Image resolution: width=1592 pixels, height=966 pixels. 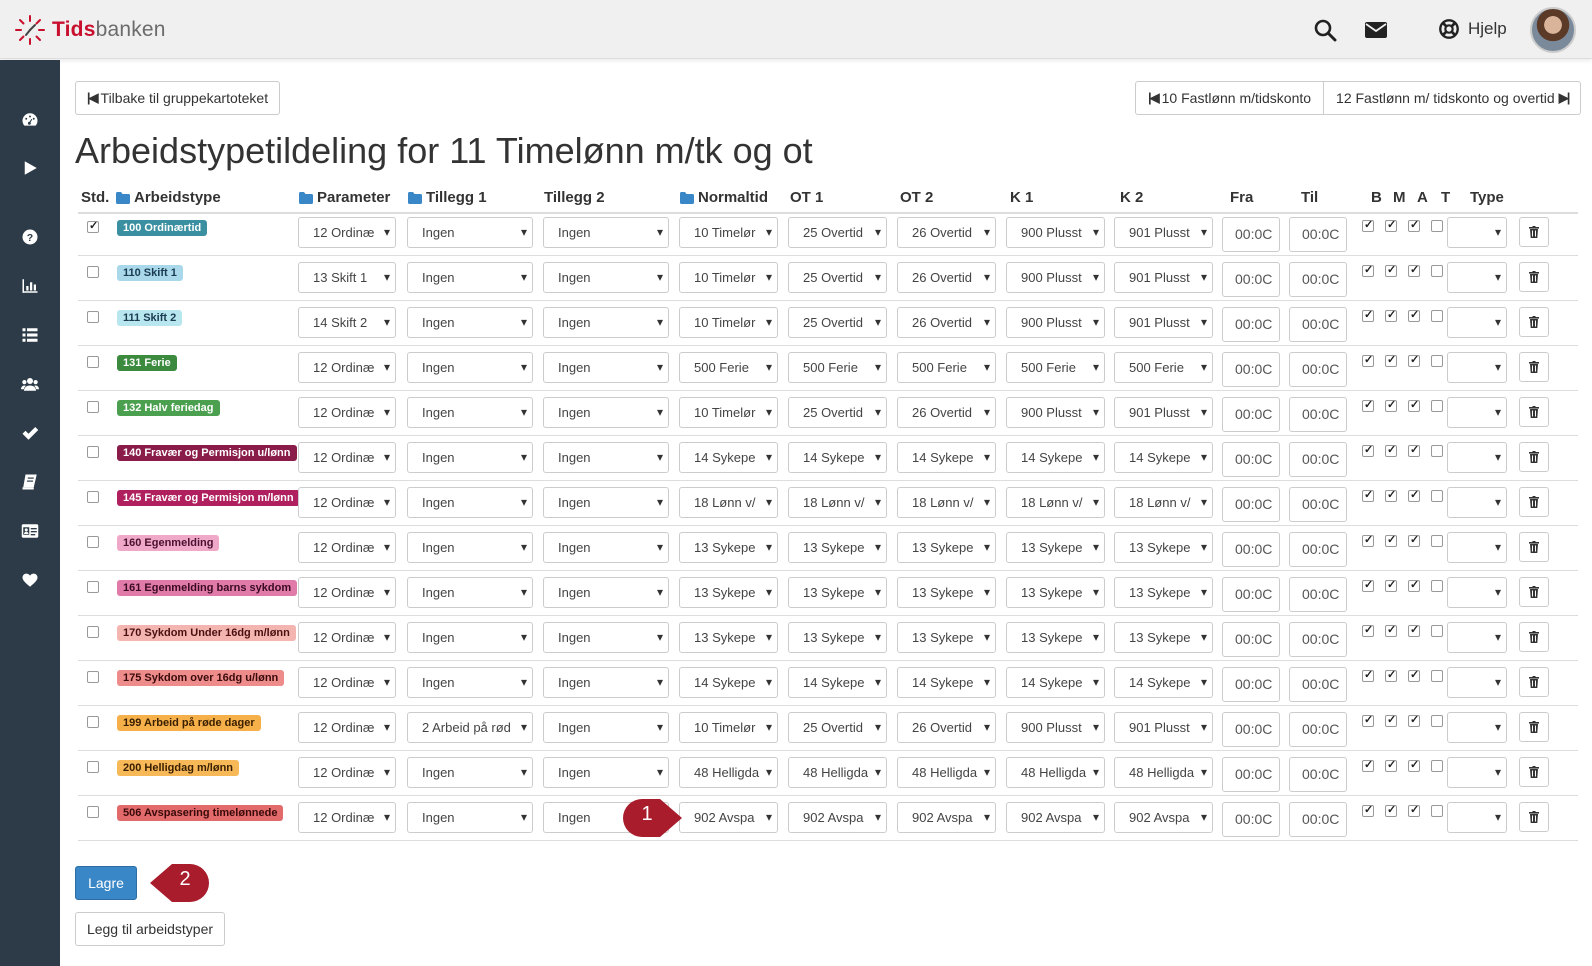 What do you see at coordinates (470, 727) in the screenshot?
I see `tillegg1-select: 2 Arbeid på rød` at bounding box center [470, 727].